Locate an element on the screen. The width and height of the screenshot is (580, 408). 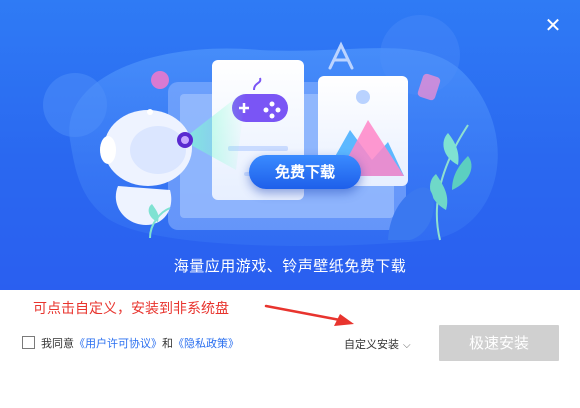
footer-bar: 我同意《用户许可协议》和《隐私政策》 自定义安装 ⌵ 极速安装 is located at coordinates (290, 345).